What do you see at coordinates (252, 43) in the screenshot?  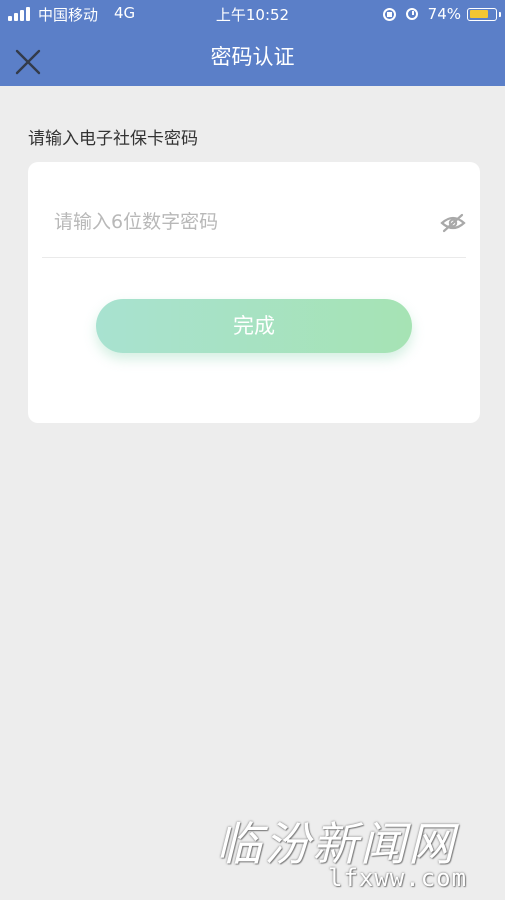 I see `header-bar: 中国移动 4G 上午10:52 74% 密码认证` at bounding box center [252, 43].